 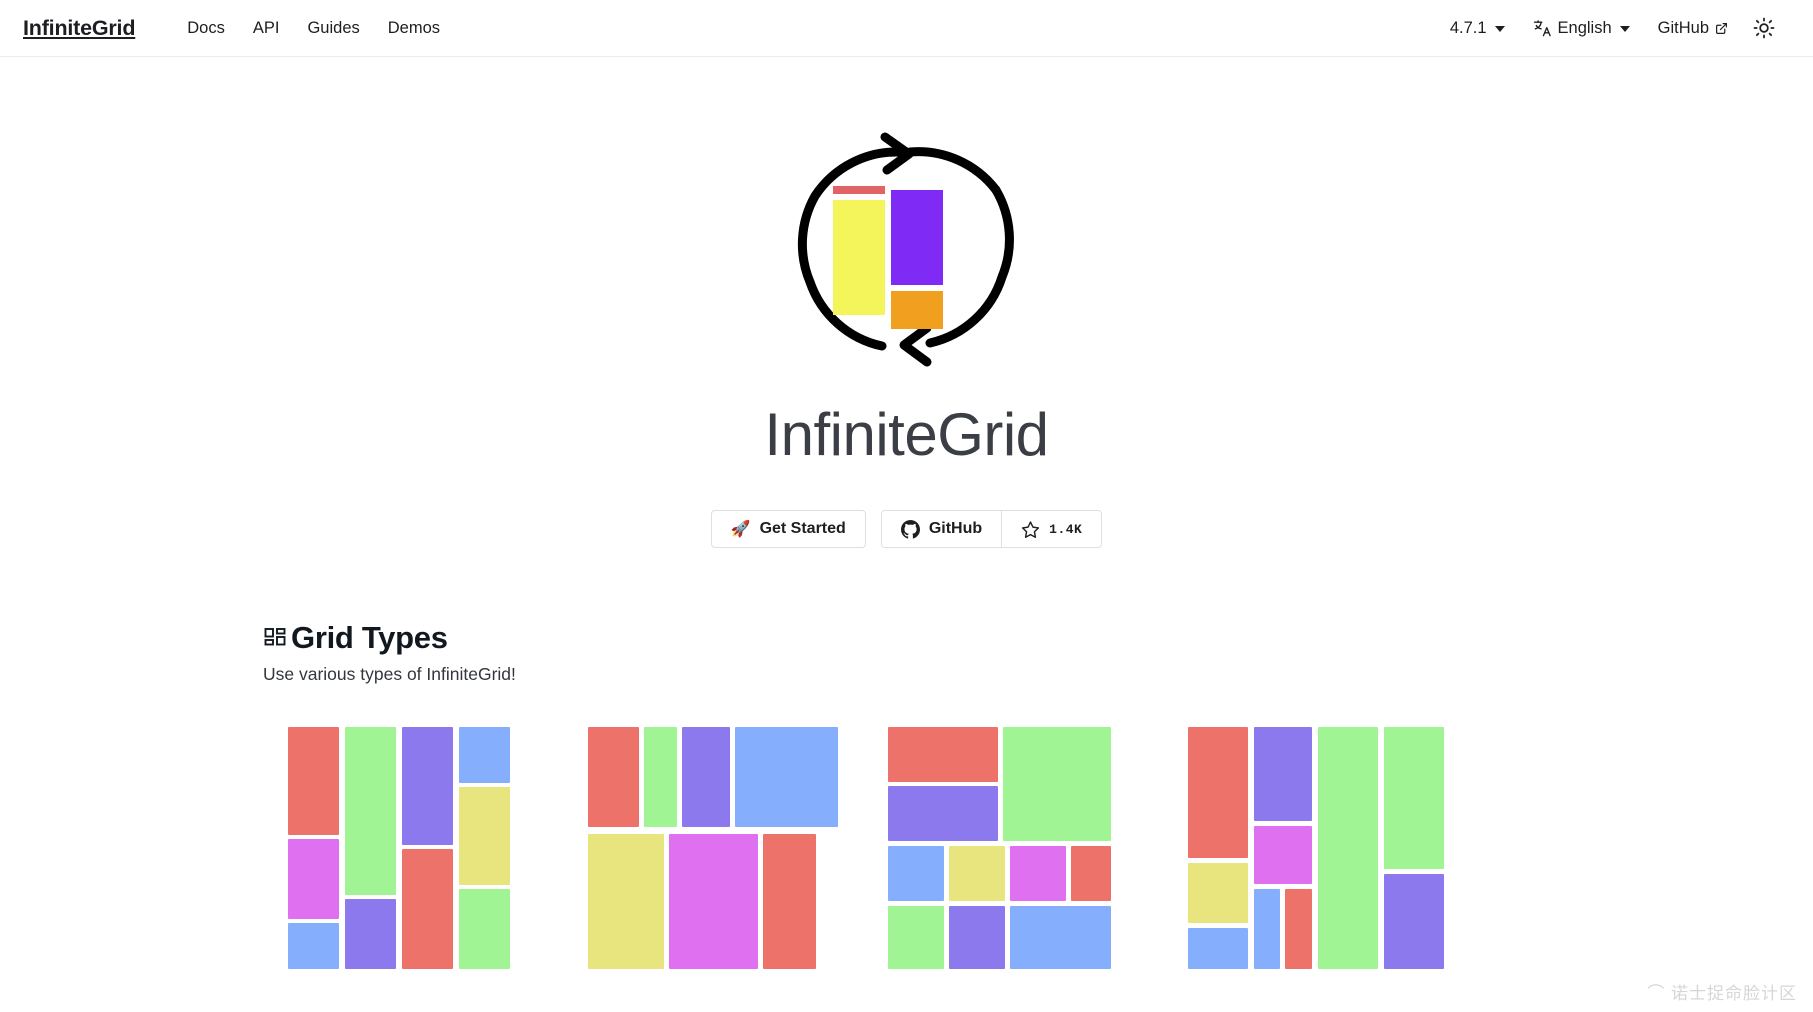 What do you see at coordinates (266, 28) in the screenshot?
I see `nav-link-api: API` at bounding box center [266, 28].